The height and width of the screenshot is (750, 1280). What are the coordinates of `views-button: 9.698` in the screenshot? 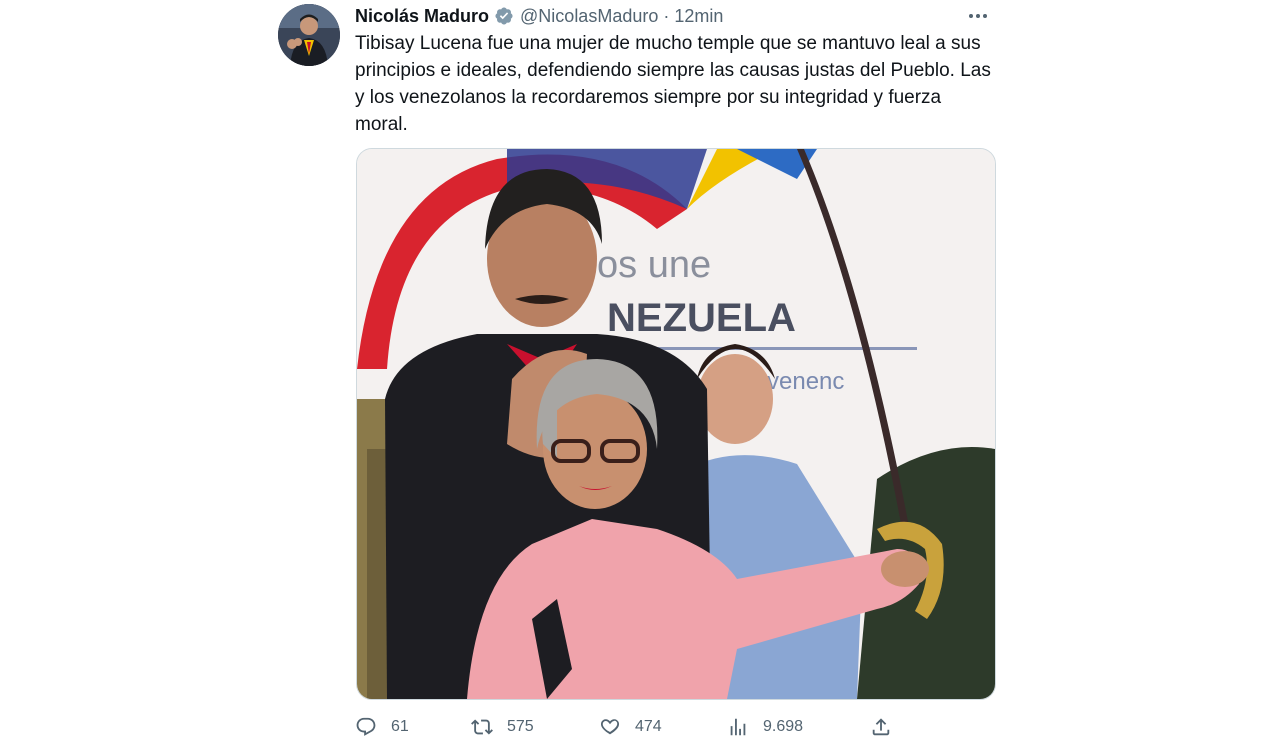 It's located at (765, 727).